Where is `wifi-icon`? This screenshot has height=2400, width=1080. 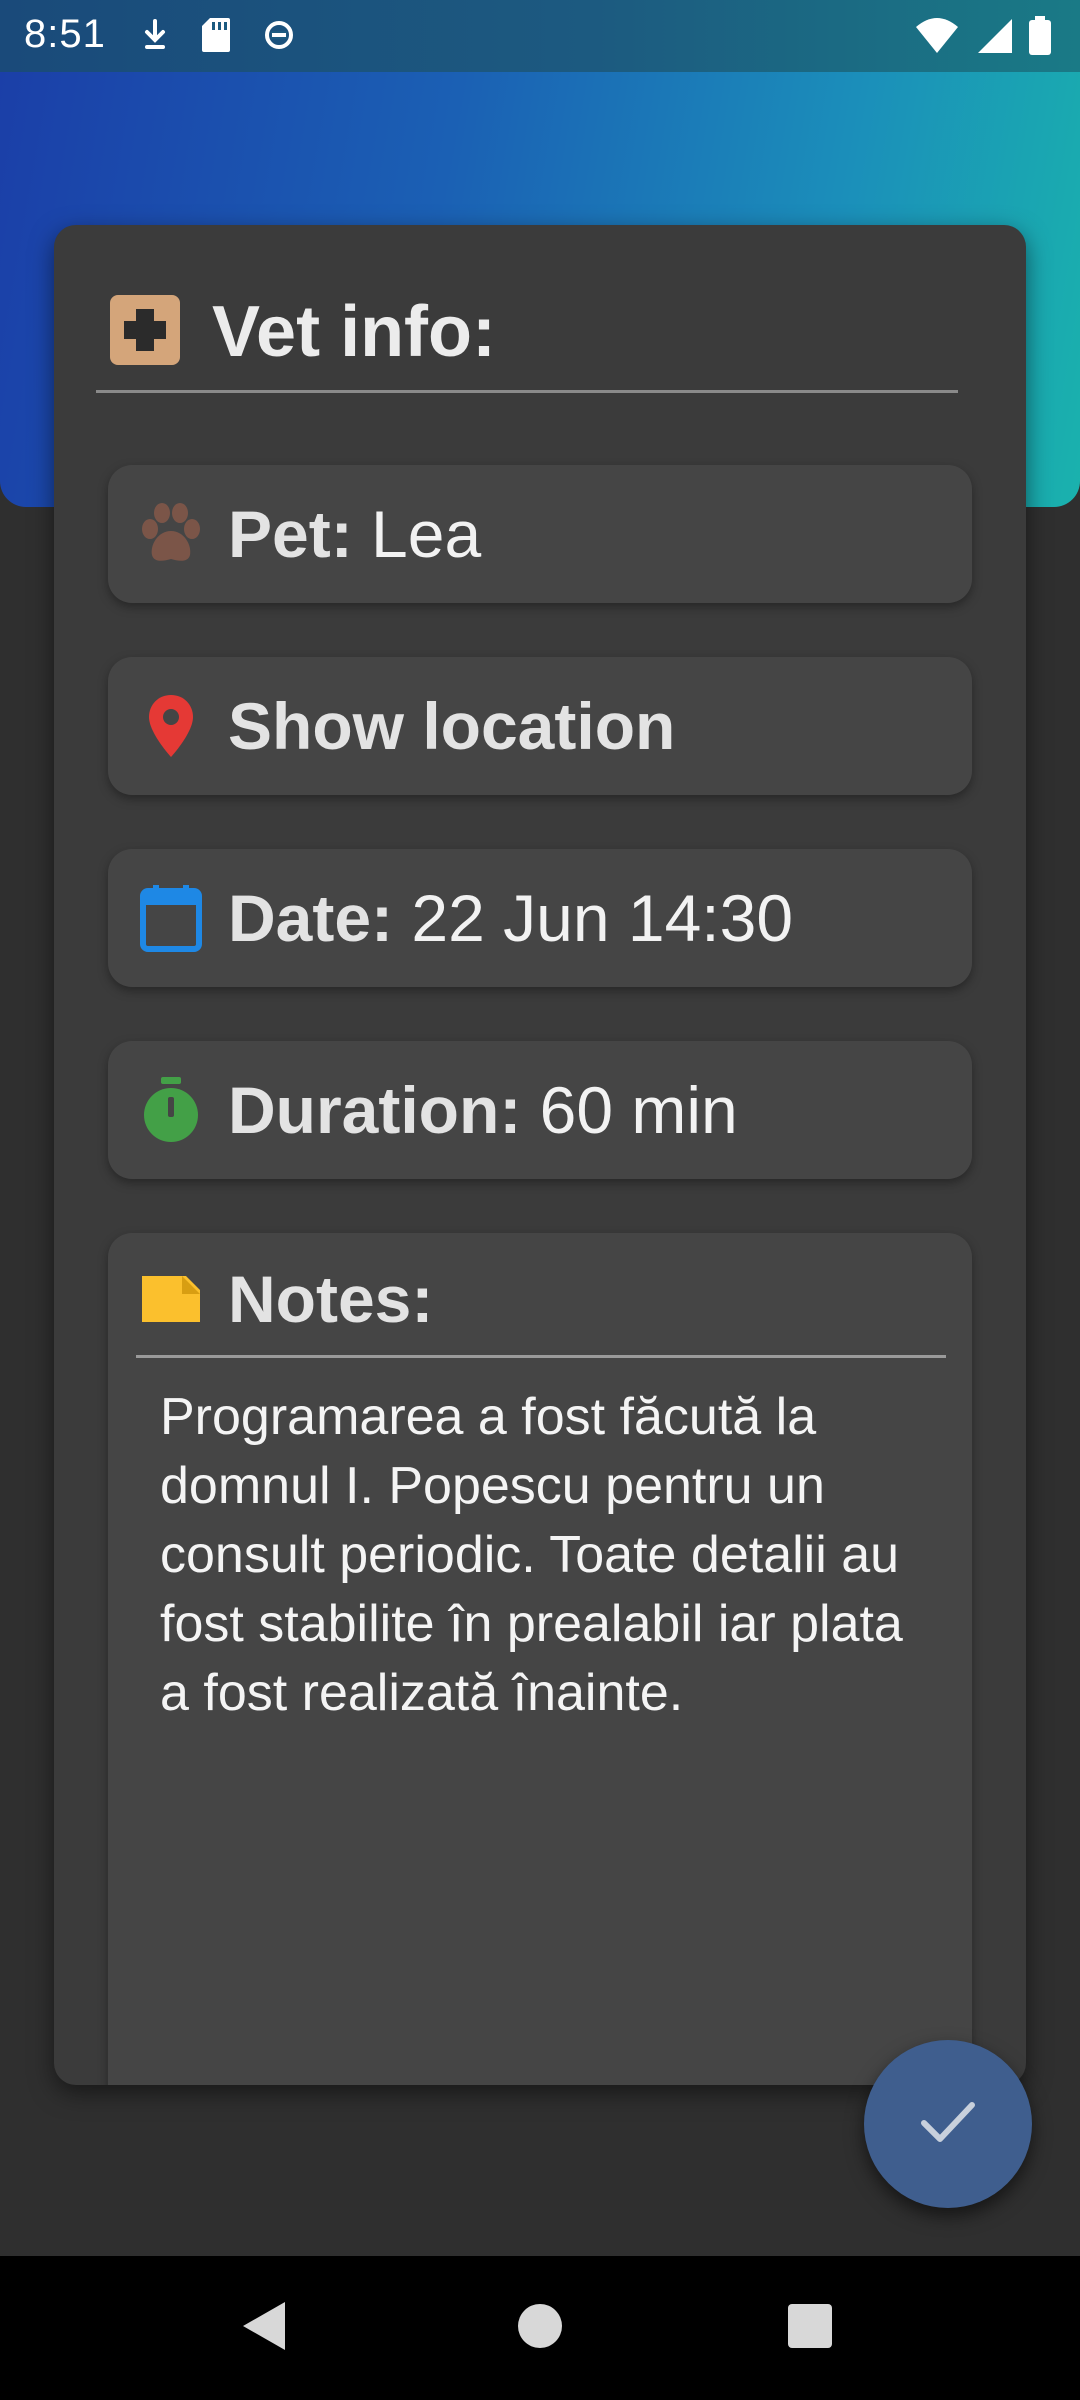
wifi-icon is located at coordinates (937, 38).